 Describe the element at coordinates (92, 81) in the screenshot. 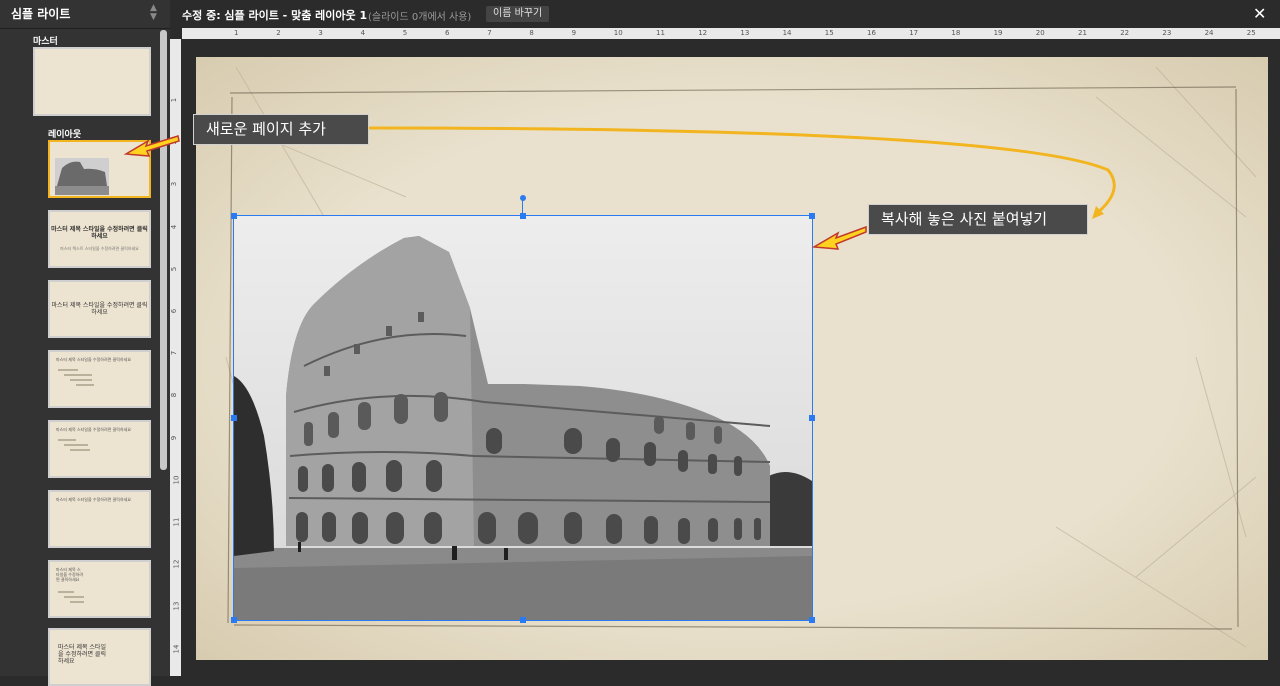

I see `master-thumbnail` at that location.